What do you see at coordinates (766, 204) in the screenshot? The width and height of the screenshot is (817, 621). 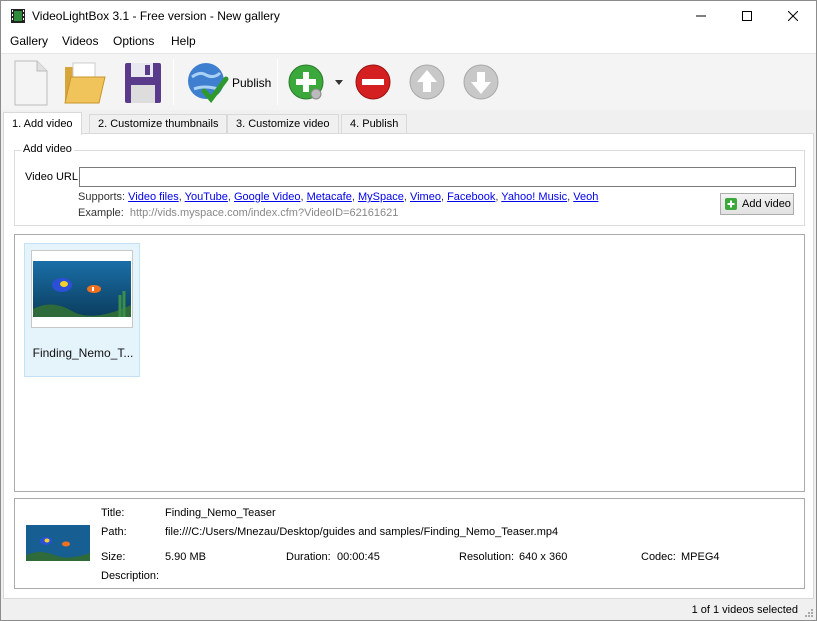 I see `add-video-button-label: Add video` at bounding box center [766, 204].